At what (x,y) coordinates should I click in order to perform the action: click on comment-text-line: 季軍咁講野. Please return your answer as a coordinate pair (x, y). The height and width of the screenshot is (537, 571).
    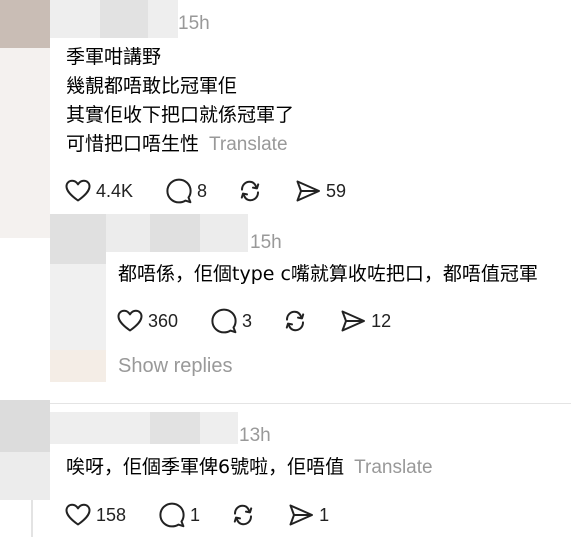
    Looking at the image, I should click on (114, 57).